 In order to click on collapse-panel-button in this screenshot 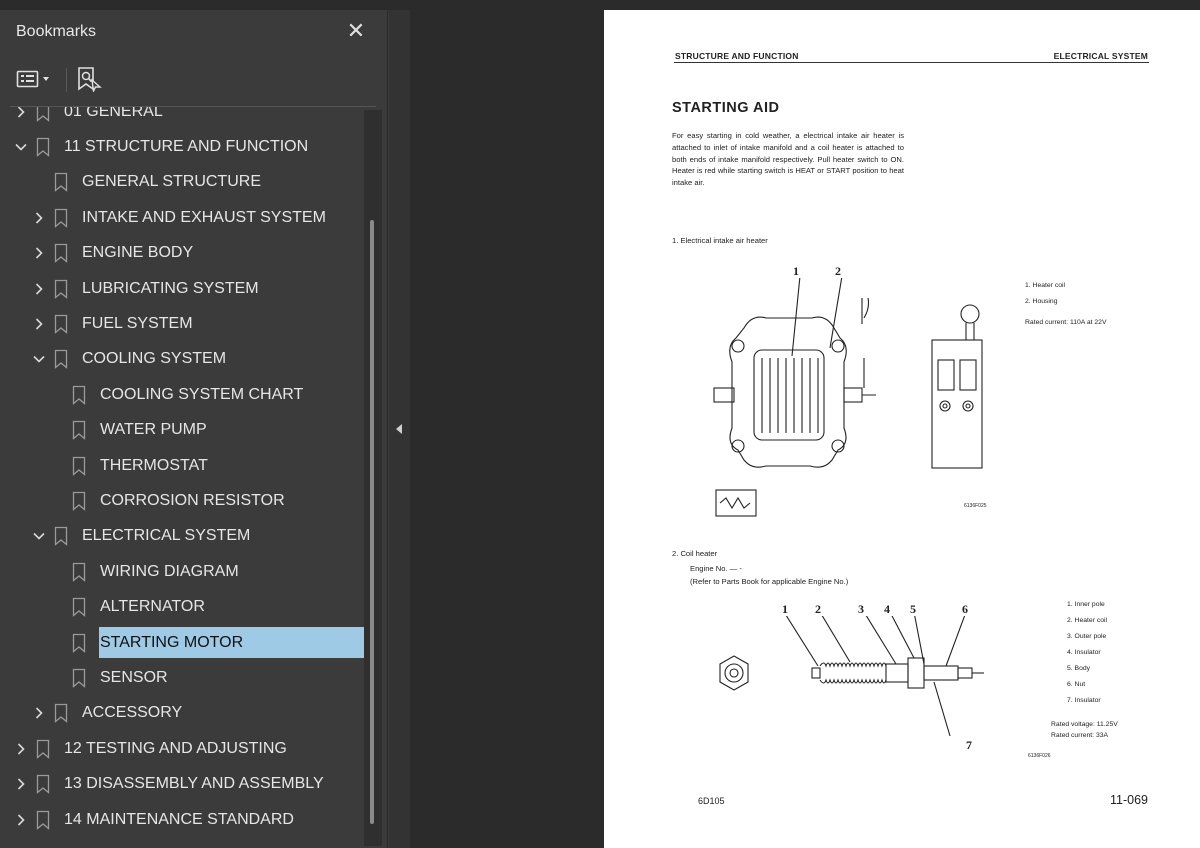, I will do `click(399, 429)`.